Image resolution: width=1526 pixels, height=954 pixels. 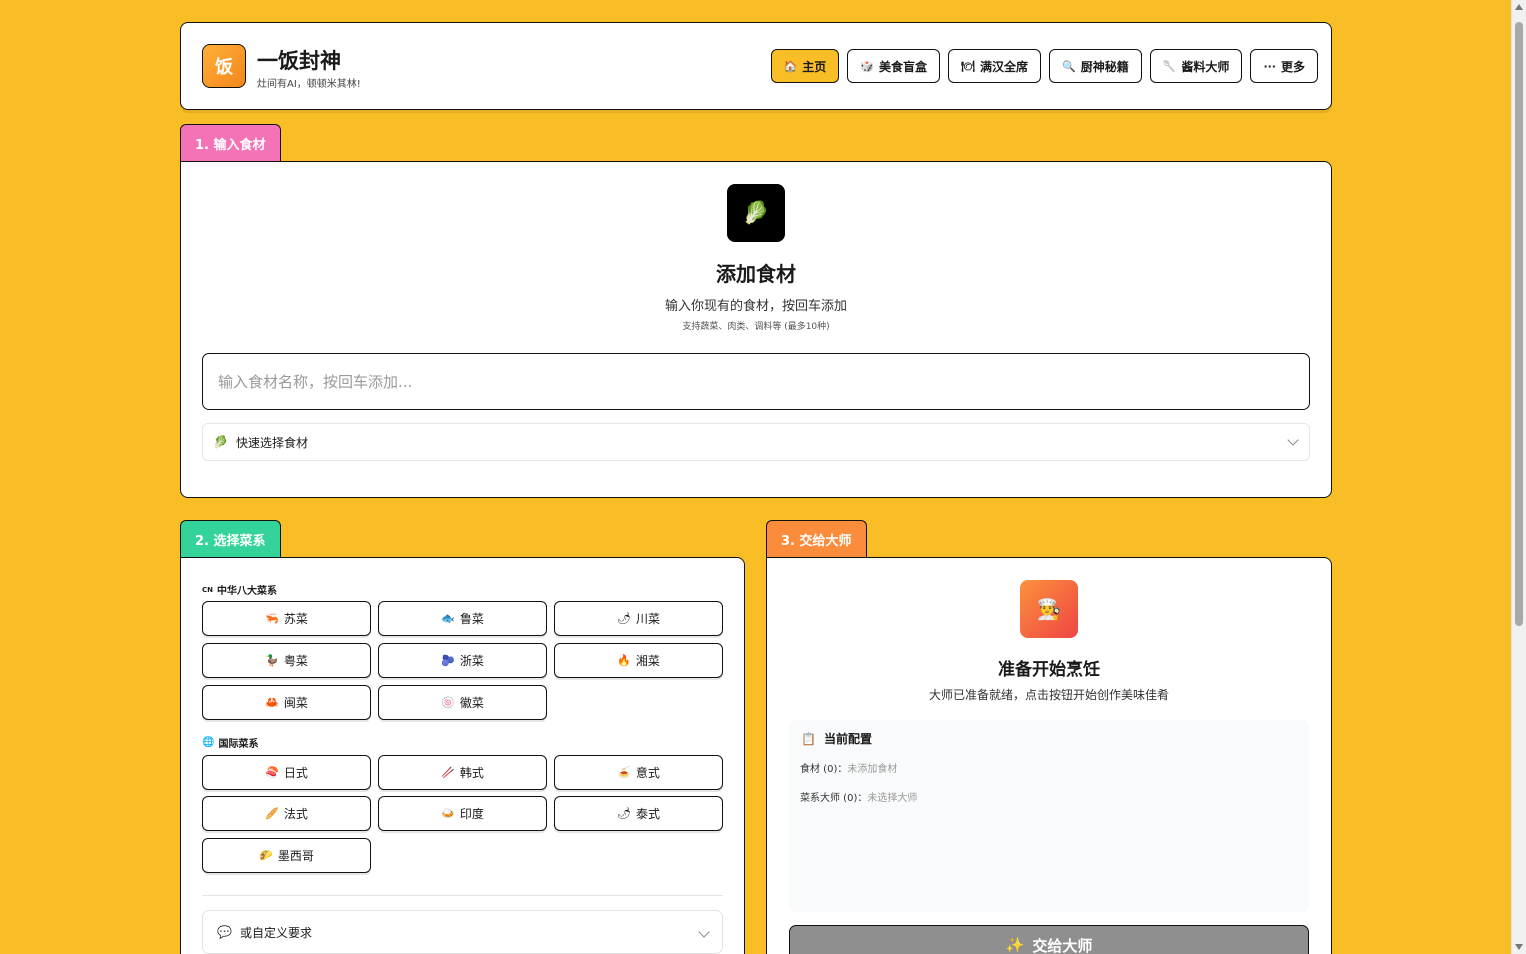 I want to click on chinese-cuisine-title: CN 中华八大菜系, so click(x=239, y=590).